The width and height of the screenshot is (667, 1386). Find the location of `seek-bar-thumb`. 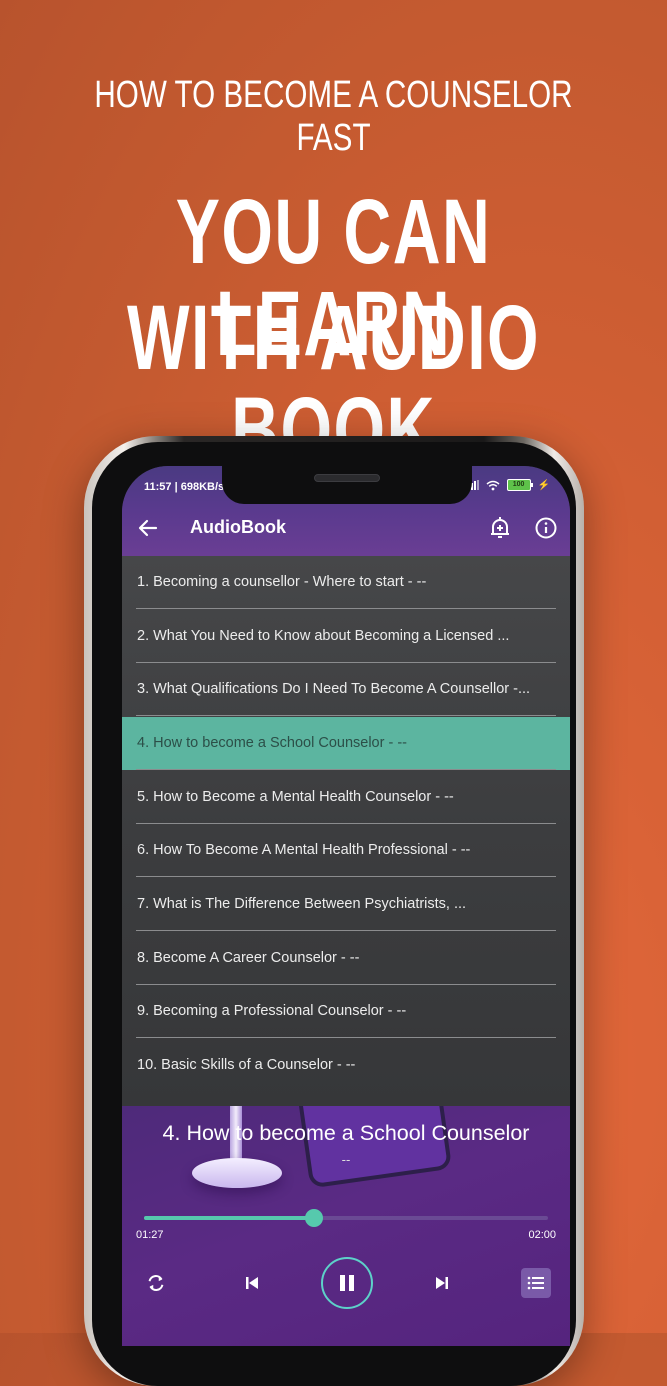

seek-bar-thumb is located at coordinates (313, 1218).